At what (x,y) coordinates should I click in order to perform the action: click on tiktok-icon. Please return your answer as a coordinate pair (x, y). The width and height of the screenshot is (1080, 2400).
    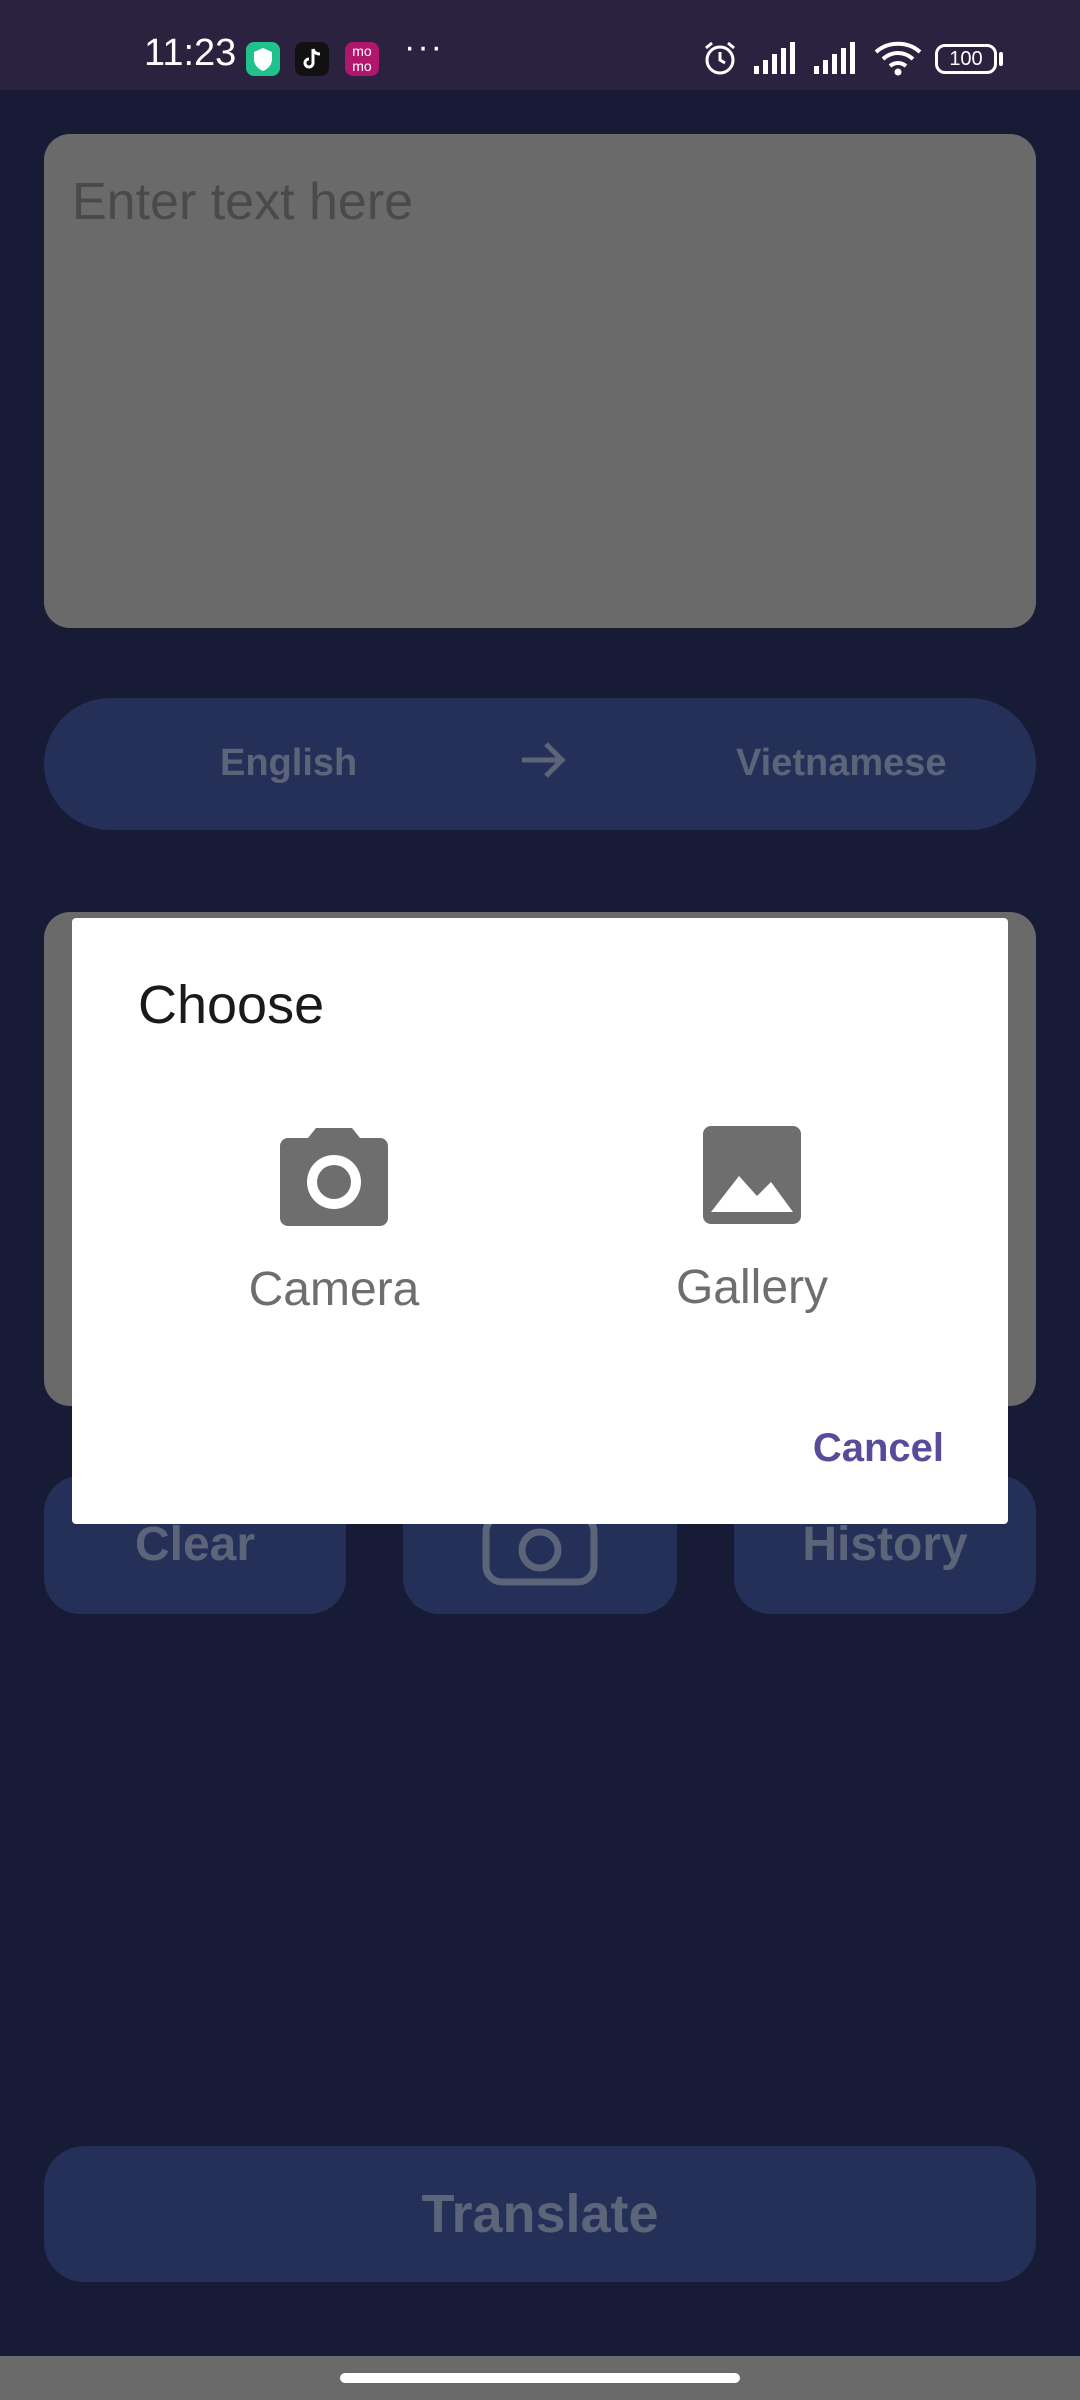
    Looking at the image, I should click on (312, 59).